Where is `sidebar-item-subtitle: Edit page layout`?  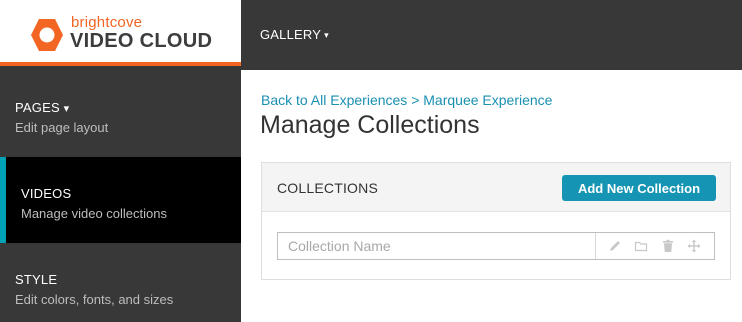
sidebar-item-subtitle: Edit page layout is located at coordinates (62, 127).